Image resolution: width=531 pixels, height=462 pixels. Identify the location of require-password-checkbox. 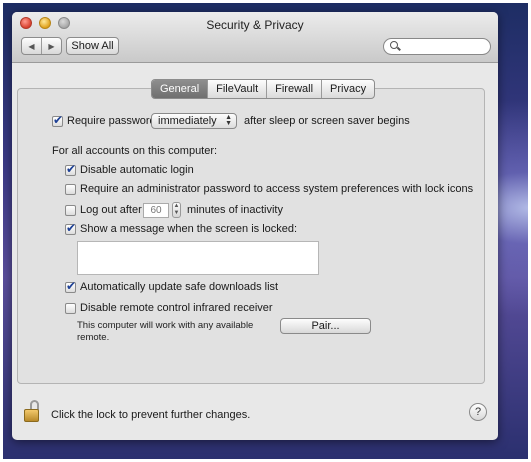
(57, 120).